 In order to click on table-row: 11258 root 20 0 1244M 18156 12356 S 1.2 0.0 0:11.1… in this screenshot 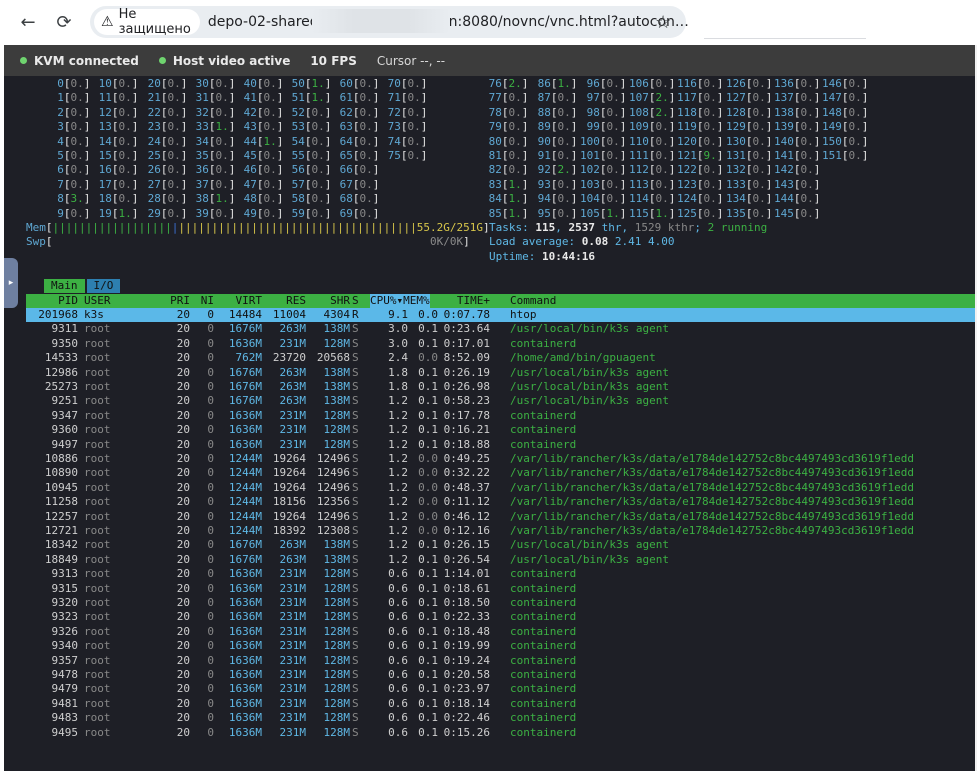, I will do `click(500, 502)`.